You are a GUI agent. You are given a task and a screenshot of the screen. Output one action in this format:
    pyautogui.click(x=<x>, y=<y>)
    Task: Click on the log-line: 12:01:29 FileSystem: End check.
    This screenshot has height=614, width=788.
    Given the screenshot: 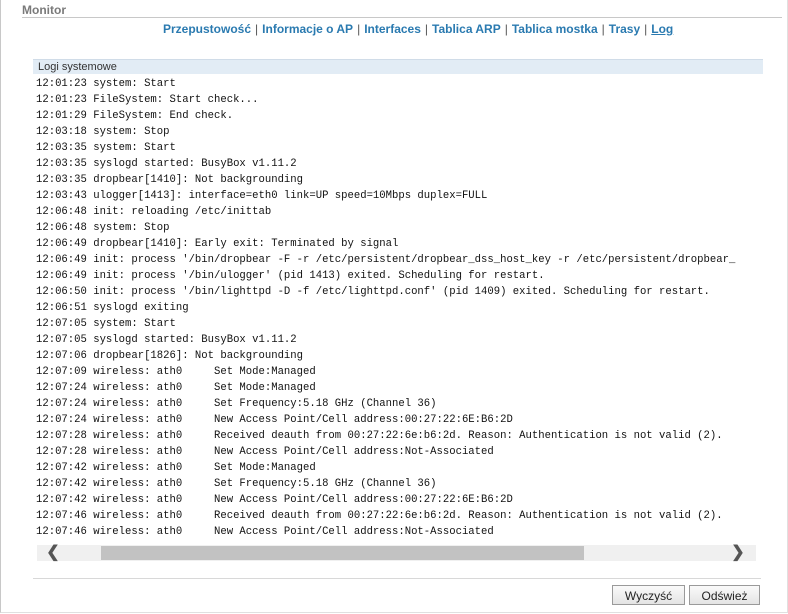 What is the action you would take?
    pyautogui.click(x=135, y=116)
    